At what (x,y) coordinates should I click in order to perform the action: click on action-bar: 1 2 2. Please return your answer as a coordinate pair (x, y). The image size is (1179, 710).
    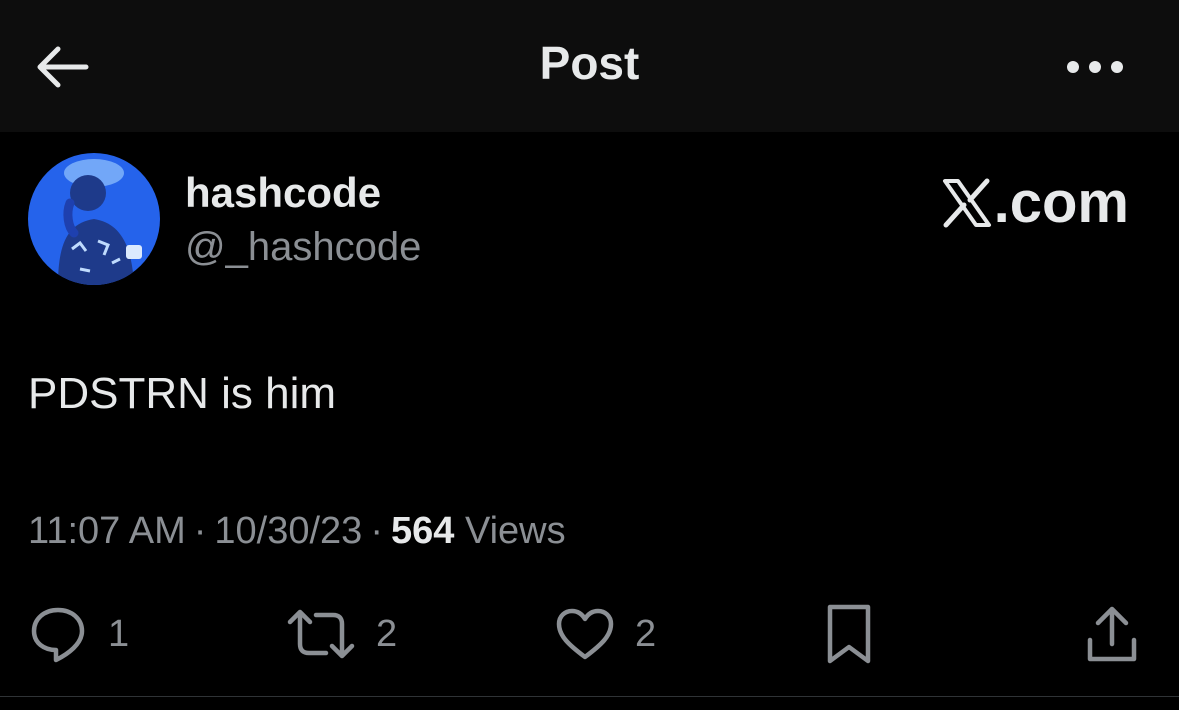
    Looking at the image, I should click on (589, 634).